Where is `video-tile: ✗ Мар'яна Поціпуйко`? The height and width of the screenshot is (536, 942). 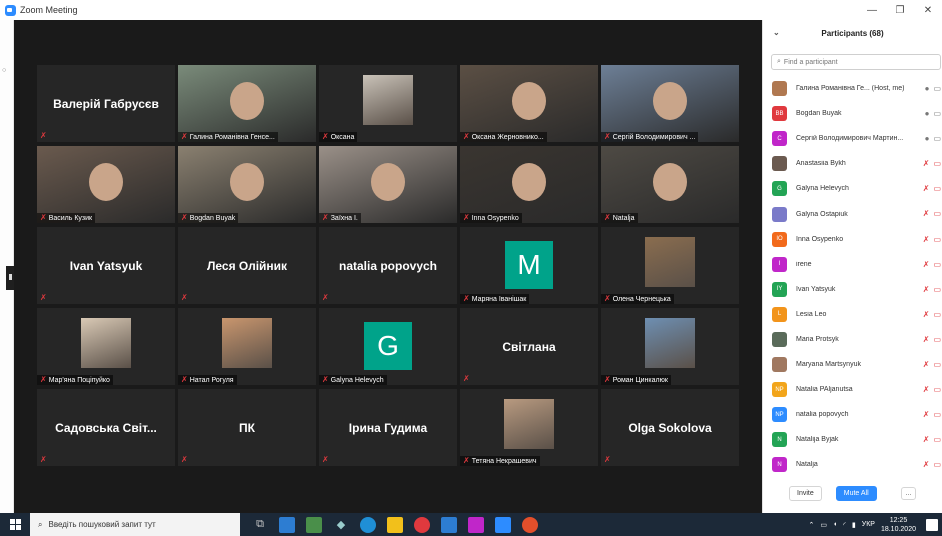 video-tile: ✗ Мар'яна Поціпуйко is located at coordinates (106, 346).